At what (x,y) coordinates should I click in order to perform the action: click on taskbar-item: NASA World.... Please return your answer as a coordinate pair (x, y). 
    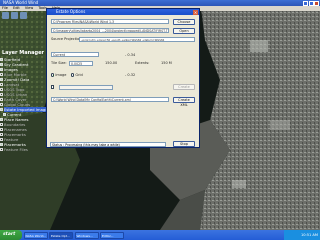
    Looking at the image, I should click on (35, 235).